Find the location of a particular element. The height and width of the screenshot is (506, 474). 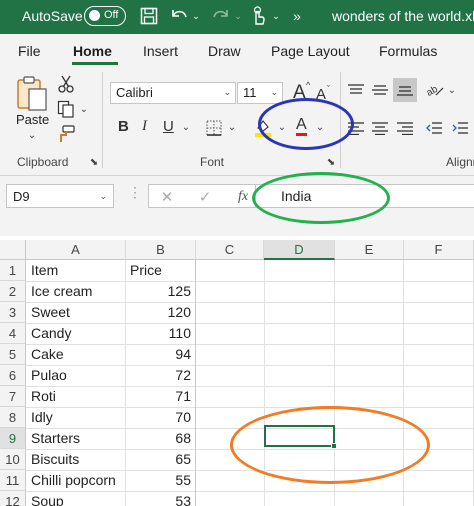

cell-b3: 120 is located at coordinates (160, 312).